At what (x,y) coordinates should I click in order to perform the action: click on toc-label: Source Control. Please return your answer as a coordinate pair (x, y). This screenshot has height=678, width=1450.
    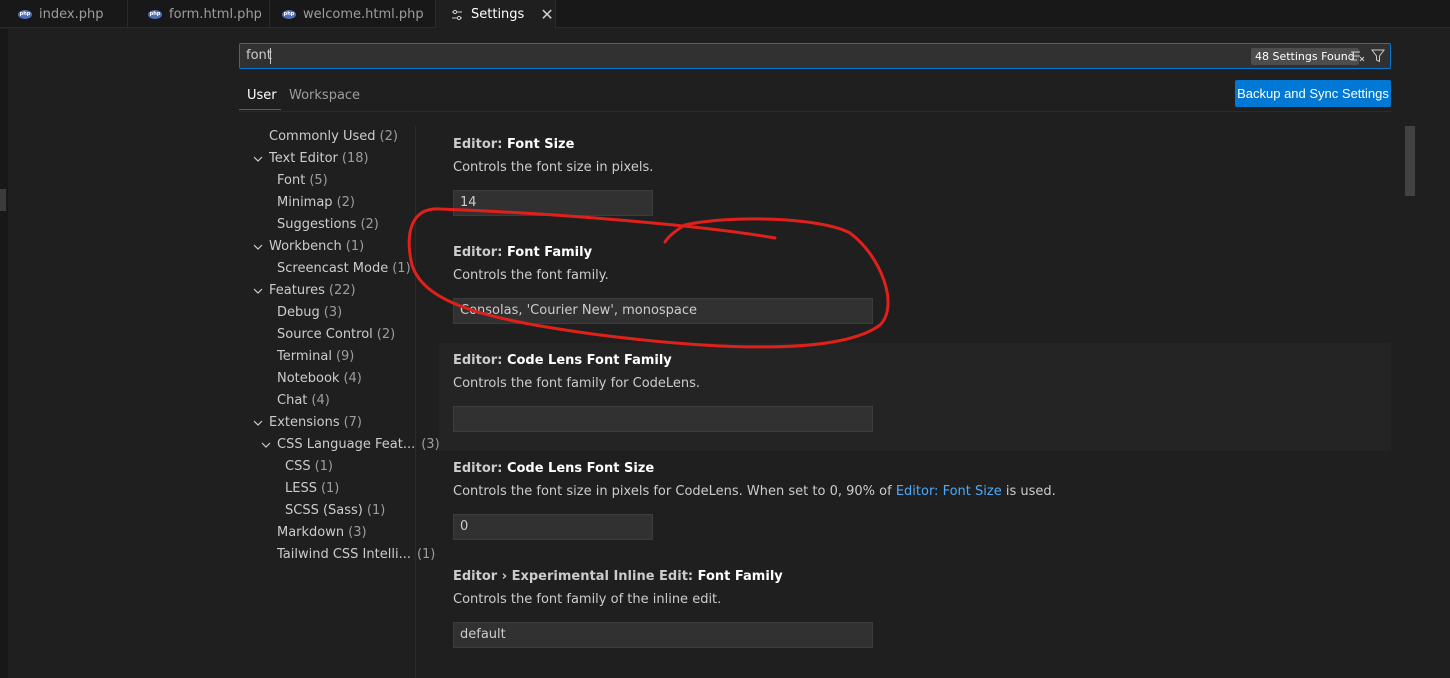
    Looking at the image, I should click on (325, 334).